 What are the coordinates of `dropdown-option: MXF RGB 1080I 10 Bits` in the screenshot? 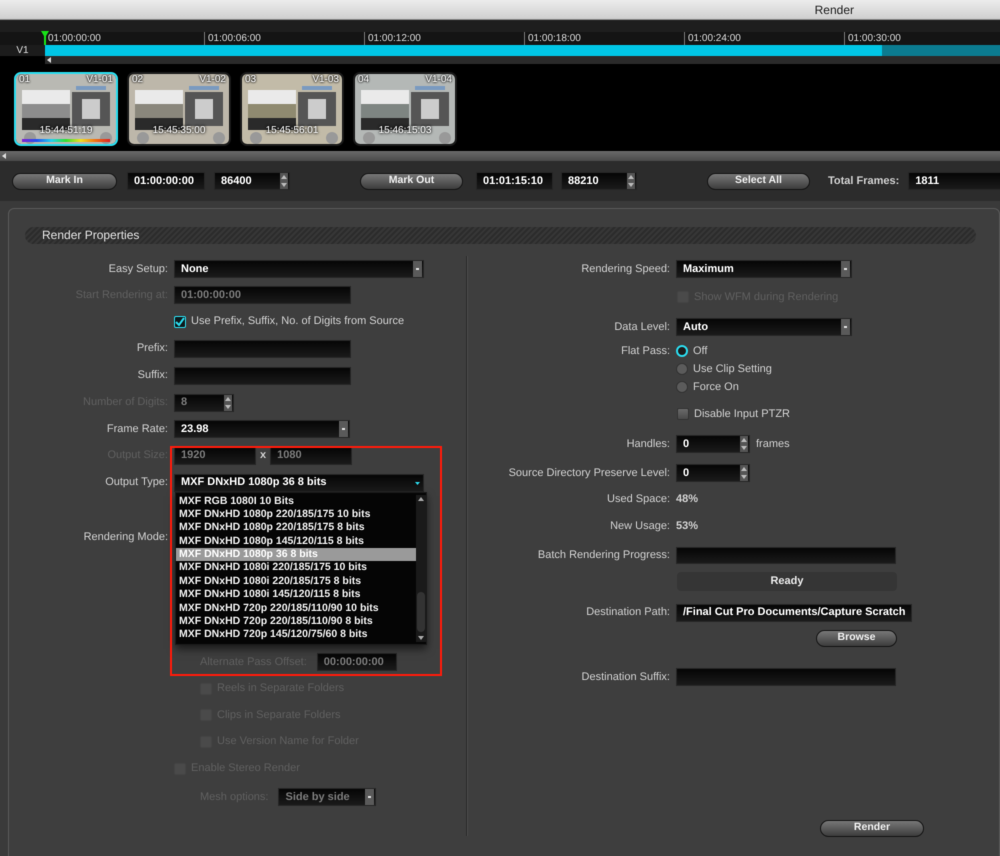 It's located at (296, 501).